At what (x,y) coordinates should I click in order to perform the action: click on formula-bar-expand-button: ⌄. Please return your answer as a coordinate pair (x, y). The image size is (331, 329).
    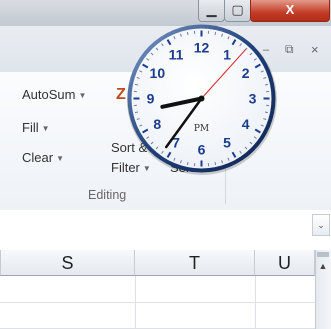
    Looking at the image, I should click on (321, 225).